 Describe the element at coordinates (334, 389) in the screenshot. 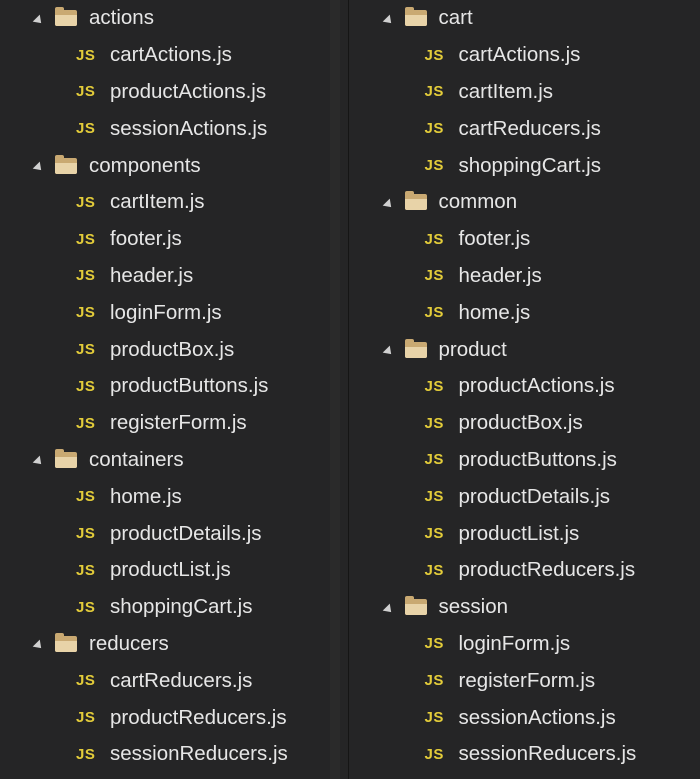

I see `scrollbar-left` at that location.